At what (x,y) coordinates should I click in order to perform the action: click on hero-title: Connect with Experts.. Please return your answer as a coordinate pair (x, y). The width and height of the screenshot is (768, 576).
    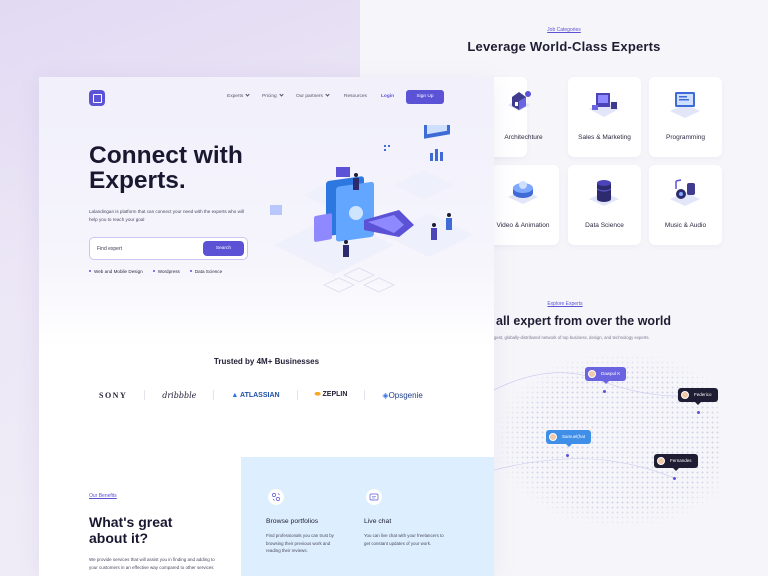
    Looking at the image, I should click on (166, 168).